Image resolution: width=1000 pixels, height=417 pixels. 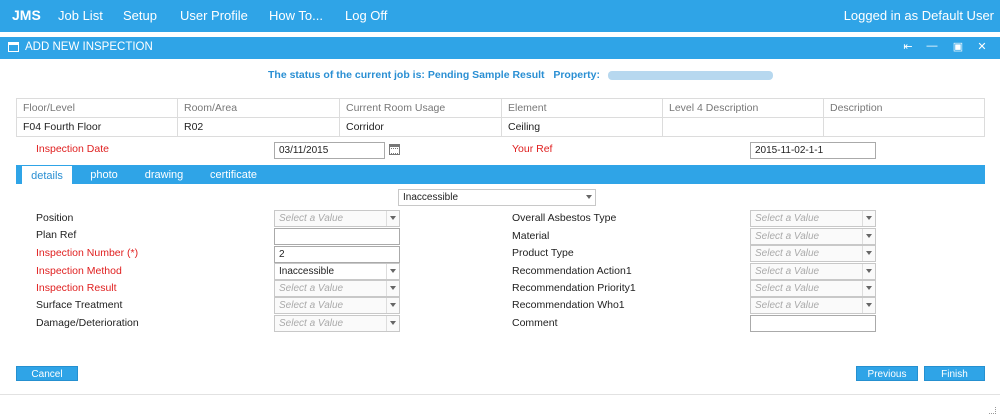 I want to click on table-row: F04 Fourth Floor R02 Corridor Ceiling, so click(x=500, y=127).